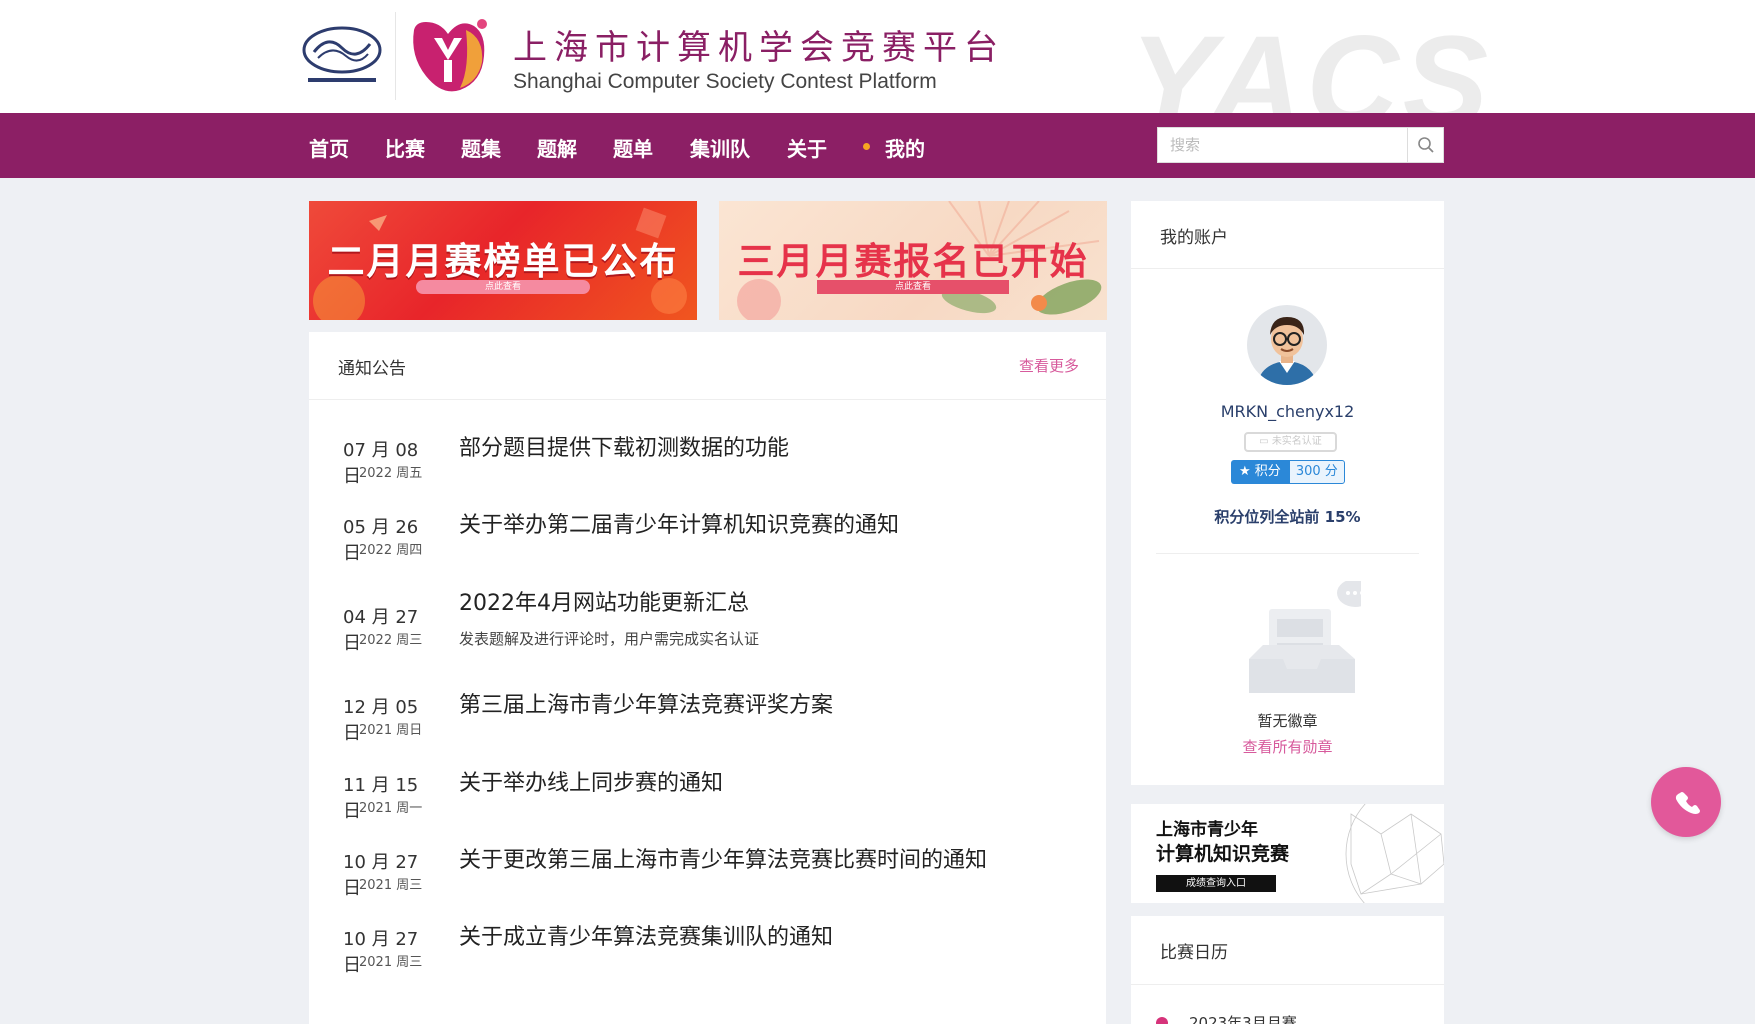 This screenshot has height=1024, width=1755. Describe the element at coordinates (633, 147) in the screenshot. I see `nav-problem-lists: 题单` at that location.